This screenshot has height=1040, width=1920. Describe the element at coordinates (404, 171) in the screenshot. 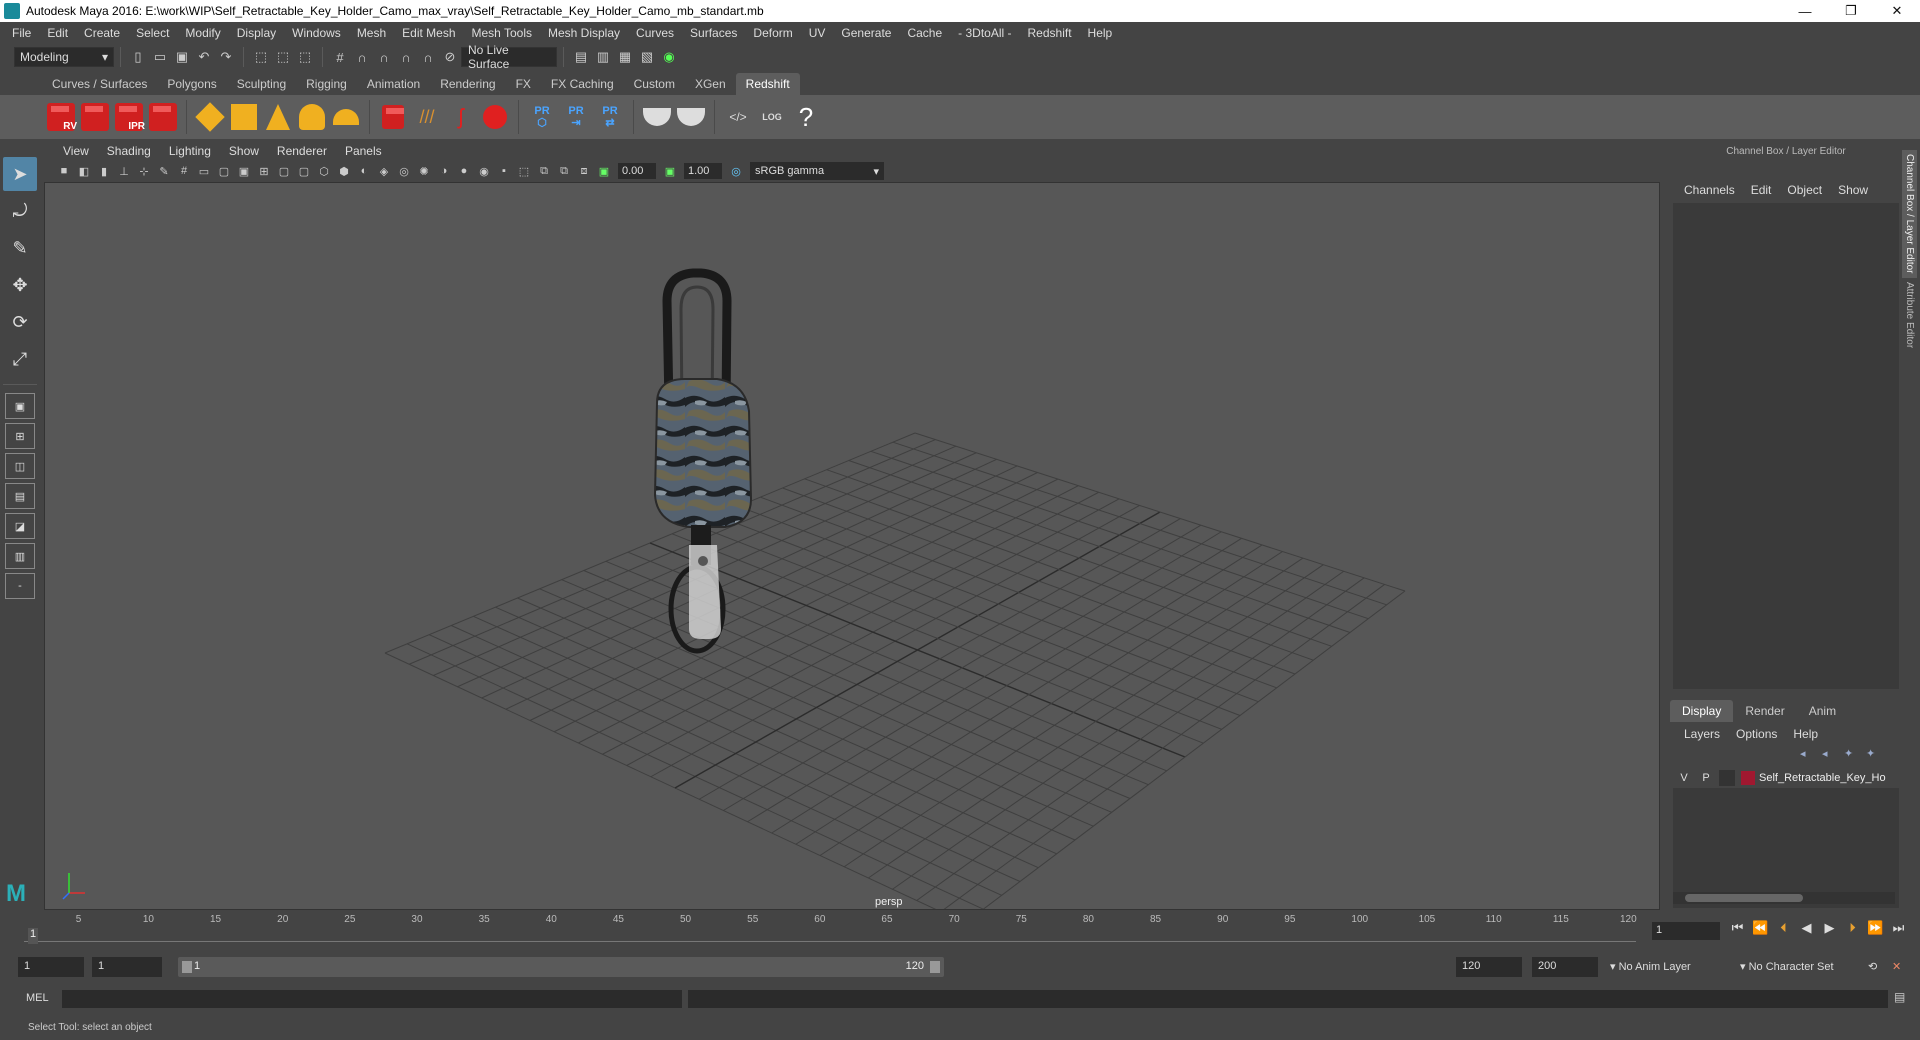

I see `textured-icon: ◎` at that location.